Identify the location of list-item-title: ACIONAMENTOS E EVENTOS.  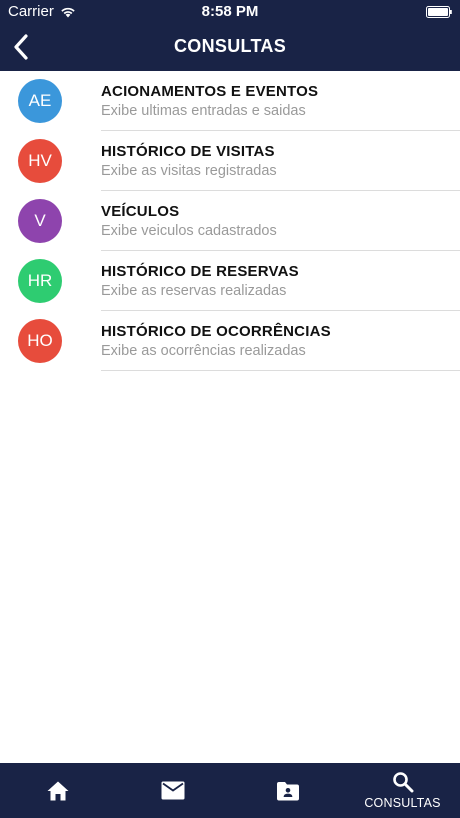
(210, 91).